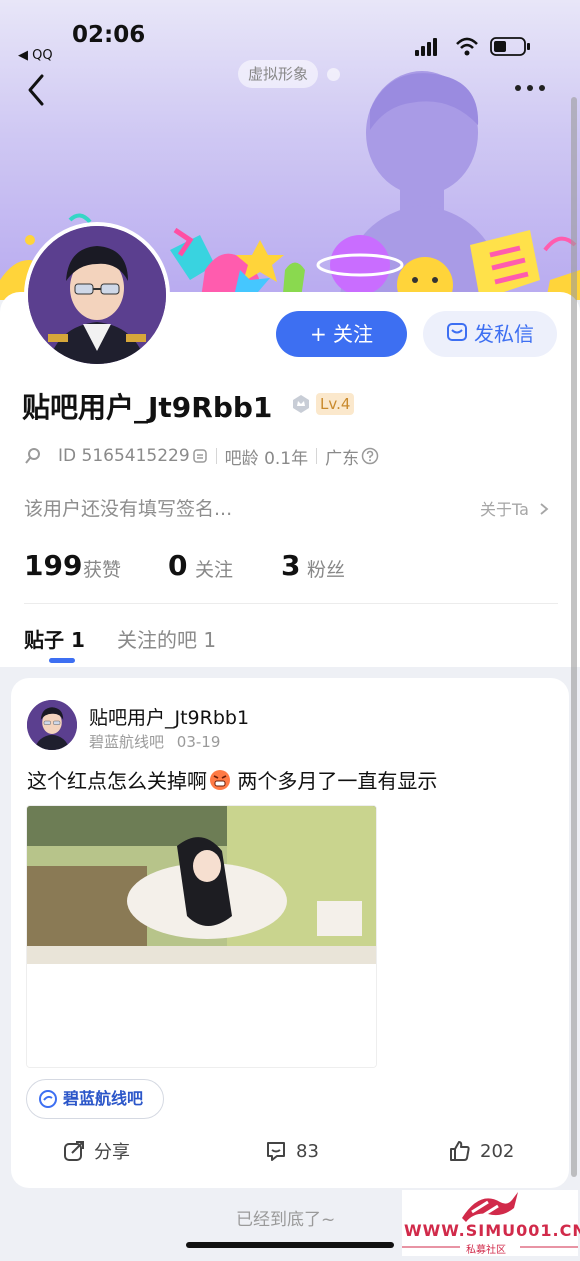 Image resolution: width=580 pixels, height=1261 pixels. What do you see at coordinates (341, 334) in the screenshot?
I see `follow-button: + 关注` at bounding box center [341, 334].